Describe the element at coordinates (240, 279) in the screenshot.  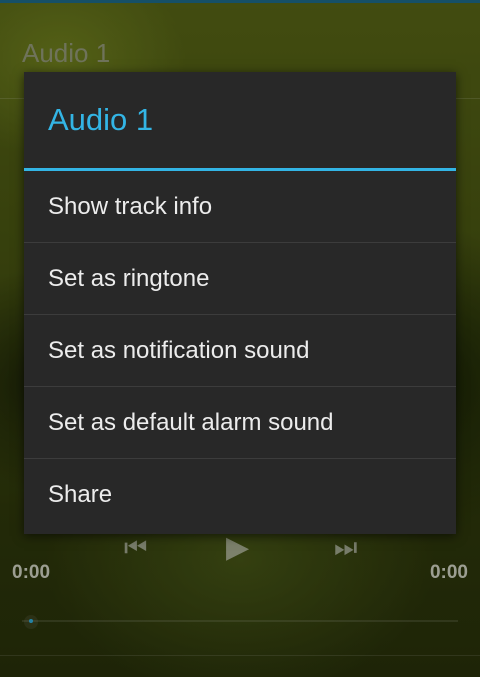
I see `menu-item-set-as-ringtone: Set as ringtone` at that location.